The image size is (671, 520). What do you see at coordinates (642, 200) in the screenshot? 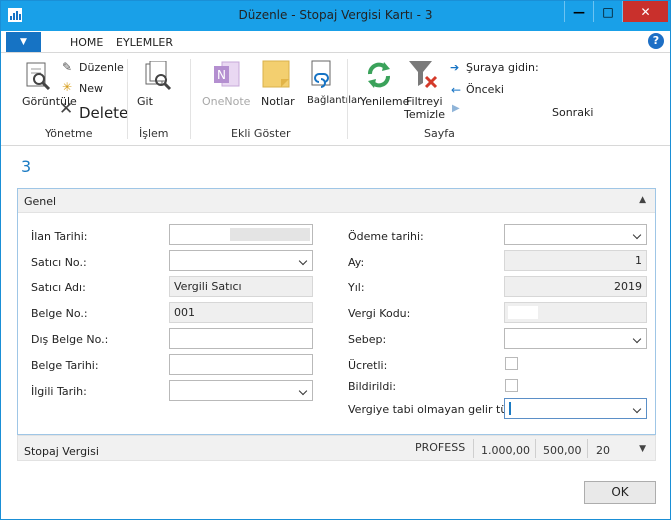
I see `collapse-icon: ▲` at bounding box center [642, 200].